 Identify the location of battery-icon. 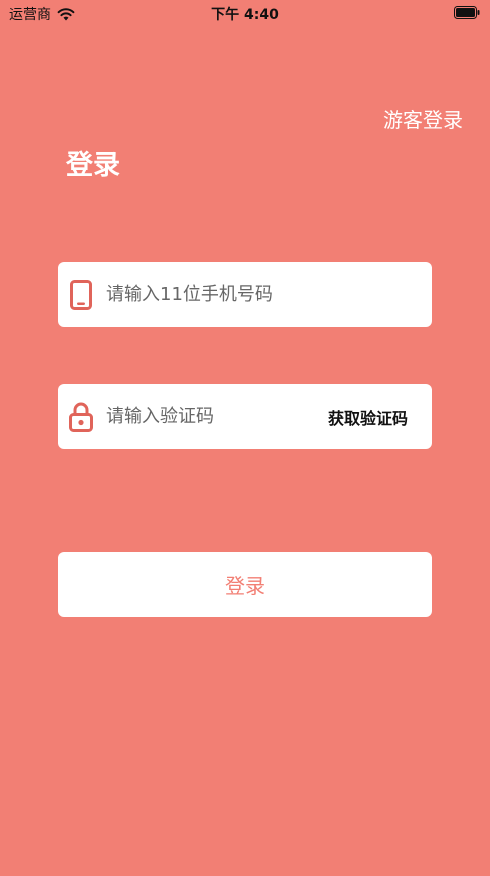
(467, 12).